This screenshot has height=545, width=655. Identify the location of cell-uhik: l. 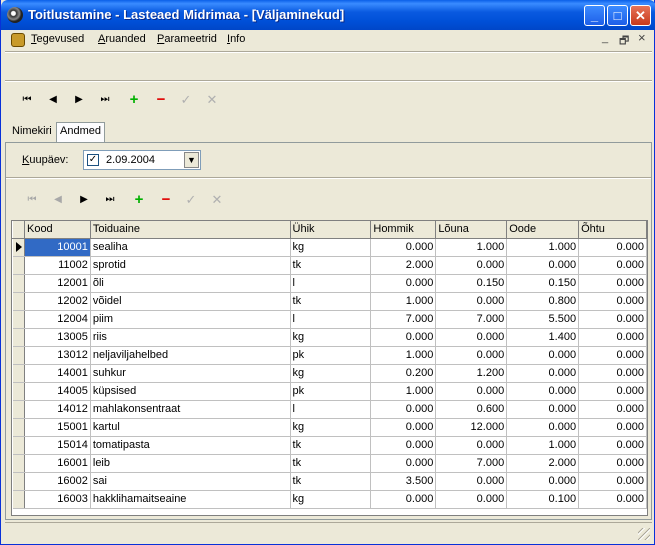
(331, 319).